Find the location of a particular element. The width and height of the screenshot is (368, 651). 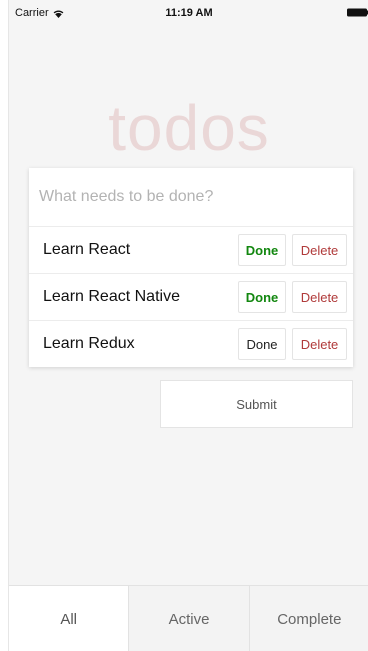

filter-tab-bar: All Active Complete is located at coordinates (188, 618).